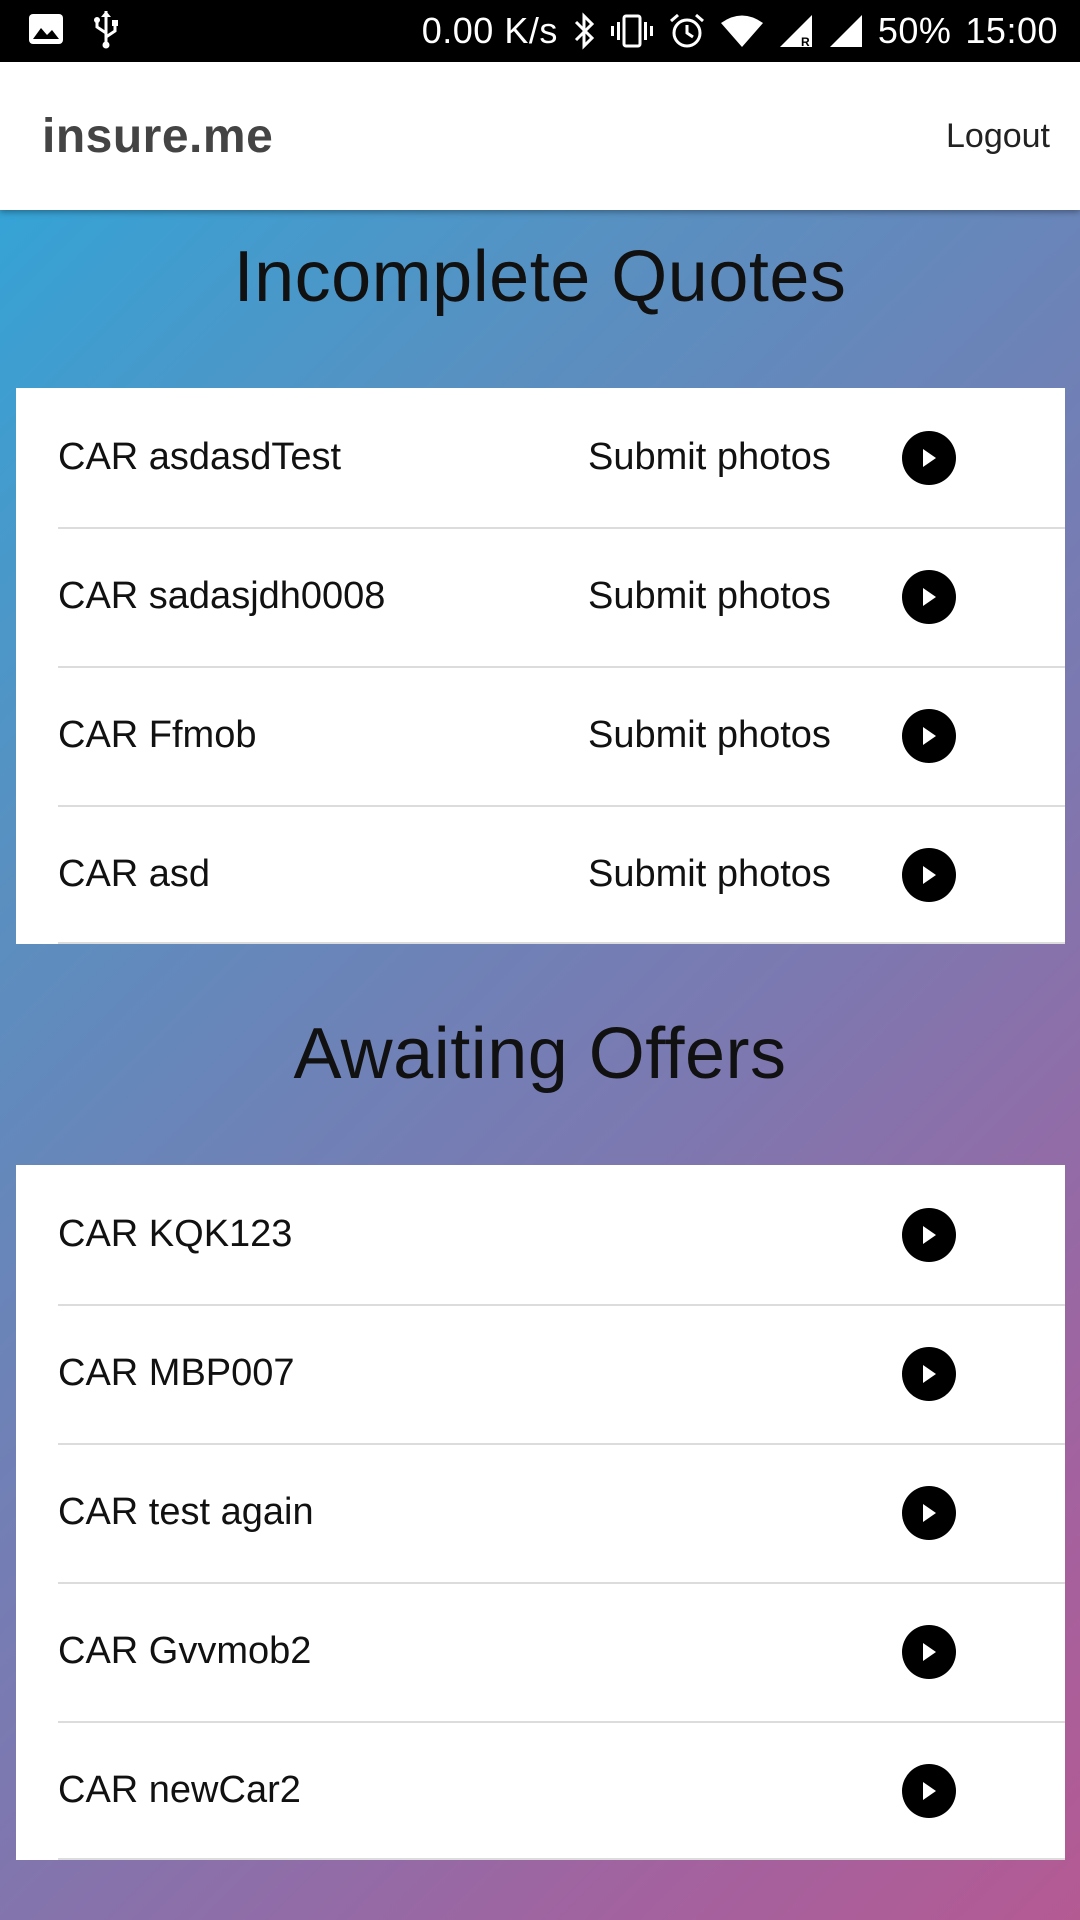 This screenshot has width=1080, height=1920. Describe the element at coordinates (134, 874) in the screenshot. I see `quote-label: CAR asd` at that location.